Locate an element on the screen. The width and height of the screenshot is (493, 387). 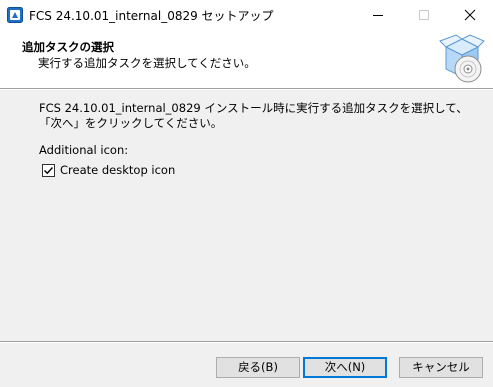
page-title: 追加タスクの選択 is located at coordinates (68, 47).